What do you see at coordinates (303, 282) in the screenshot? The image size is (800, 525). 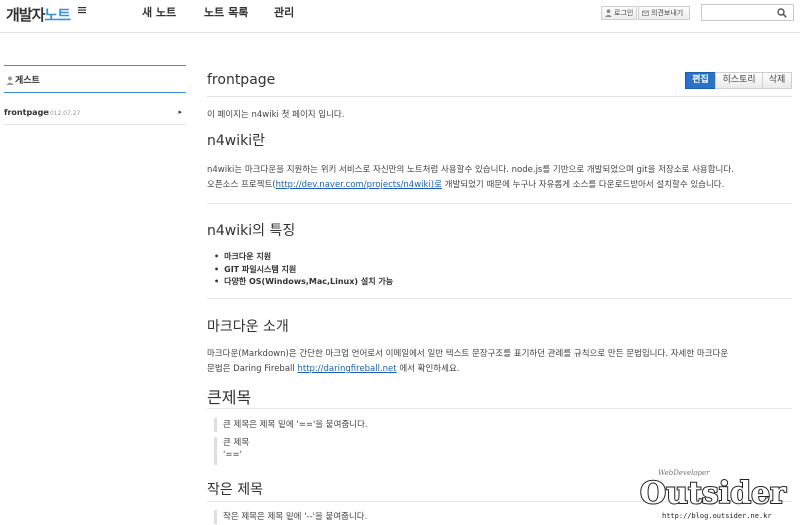 I see `list-item: 다양한 OS(Windows,Mac,Linux) 설치 가능` at bounding box center [303, 282].